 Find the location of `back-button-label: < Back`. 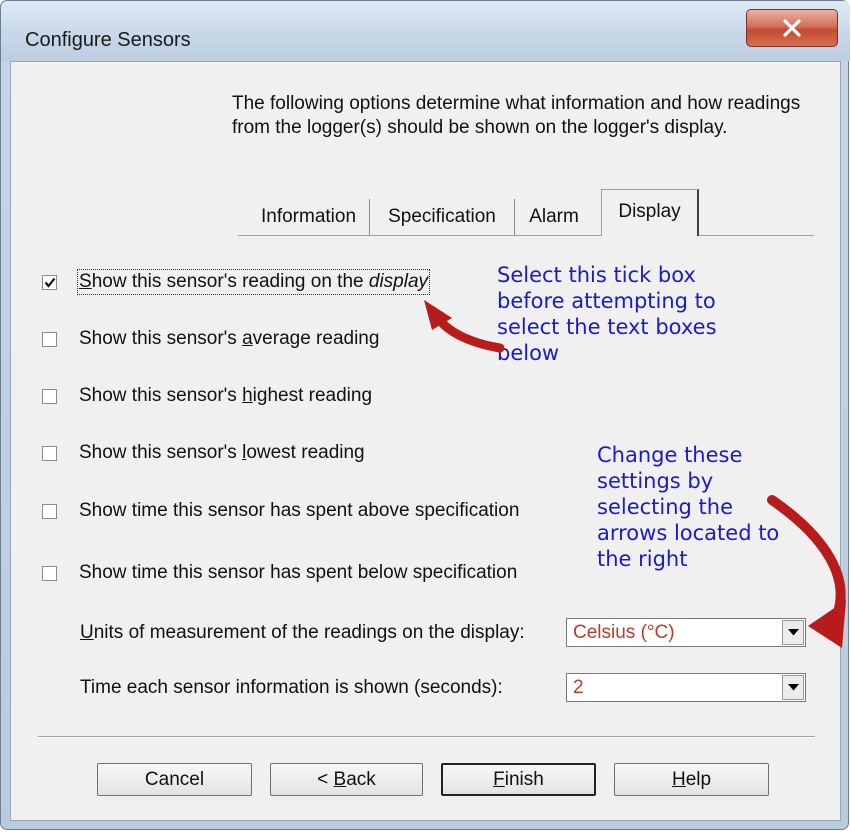

back-button-label: < Back is located at coordinates (346, 779).